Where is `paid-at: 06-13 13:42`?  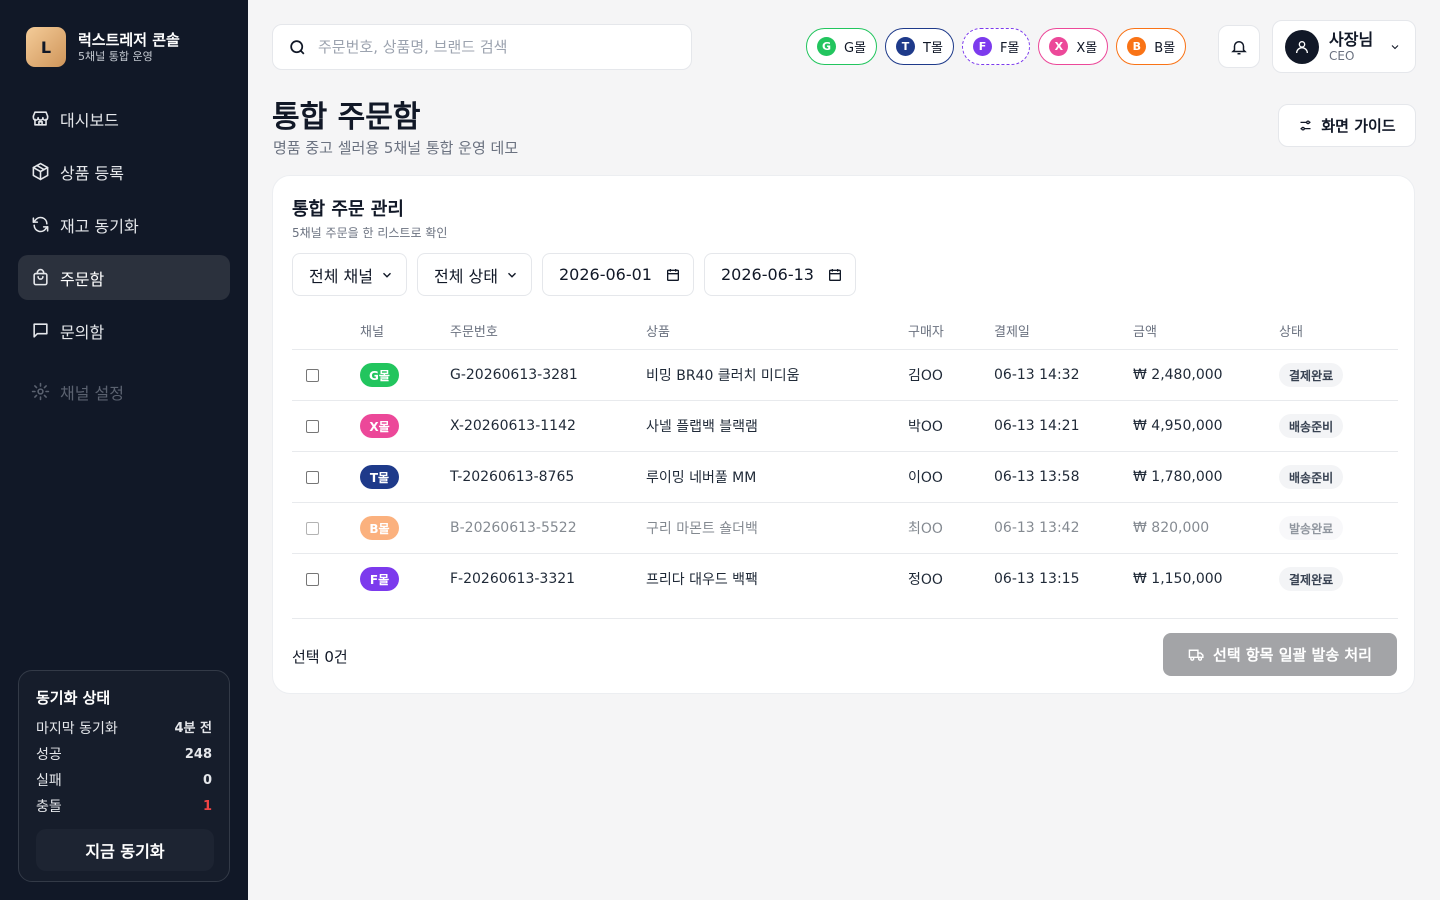 paid-at: 06-13 13:42 is located at coordinates (1037, 528).